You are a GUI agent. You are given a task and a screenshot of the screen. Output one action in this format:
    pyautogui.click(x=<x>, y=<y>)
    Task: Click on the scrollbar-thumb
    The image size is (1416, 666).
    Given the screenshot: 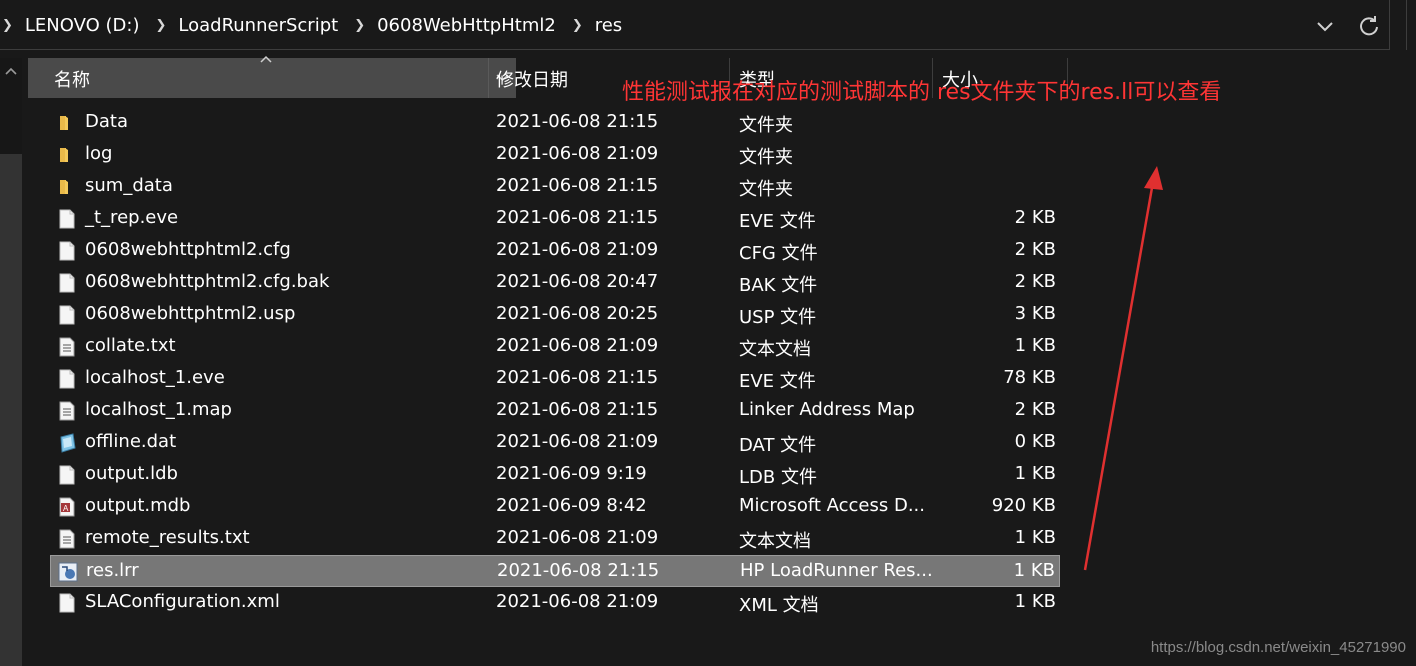 What is the action you would take?
    pyautogui.click(x=11, y=410)
    